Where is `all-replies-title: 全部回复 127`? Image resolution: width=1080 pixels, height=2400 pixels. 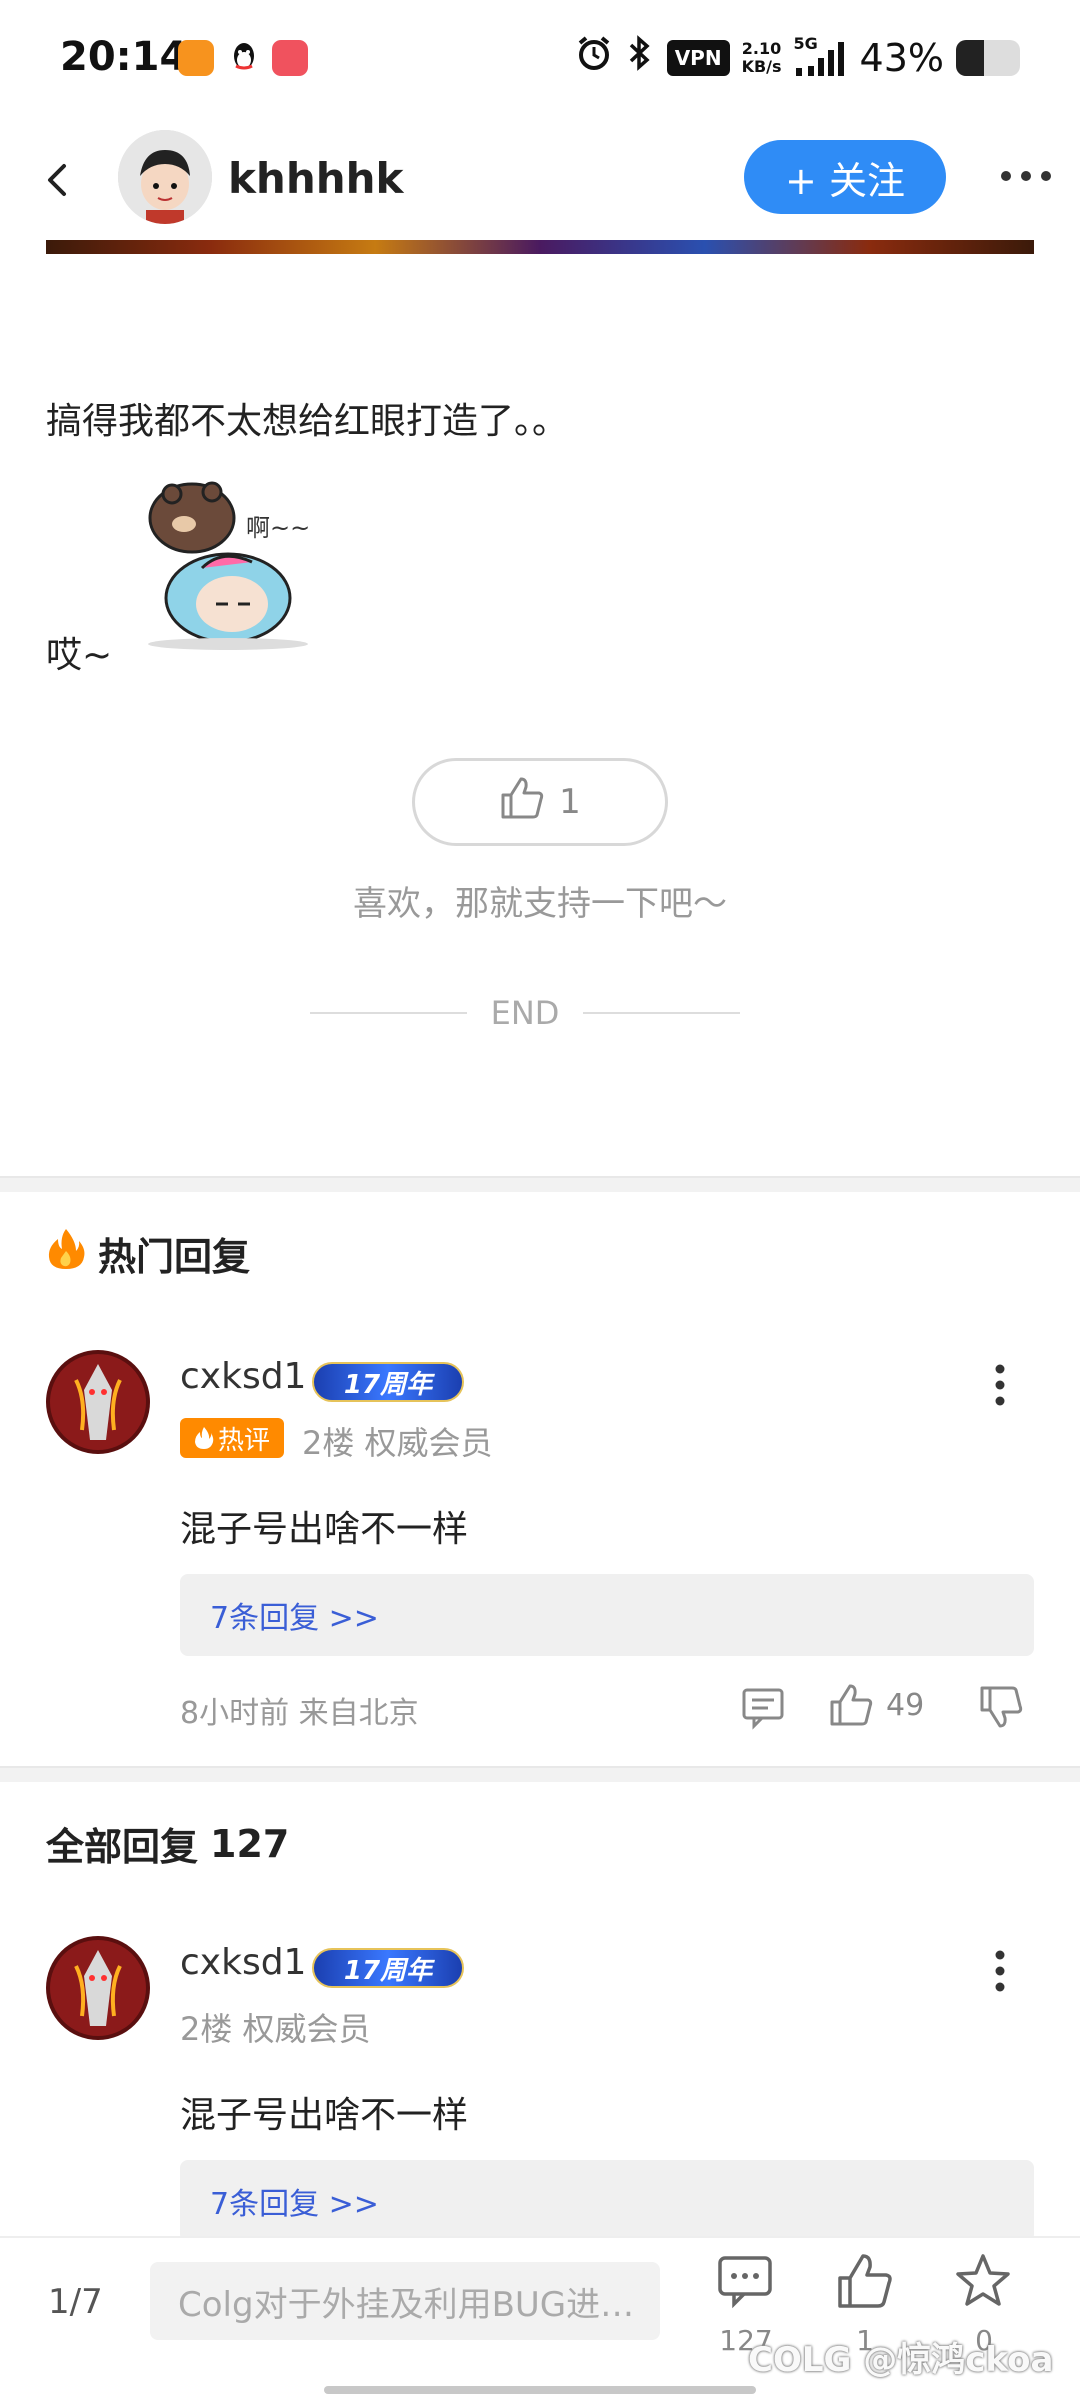 all-replies-title: 全部回复 127 is located at coordinates (167, 1843).